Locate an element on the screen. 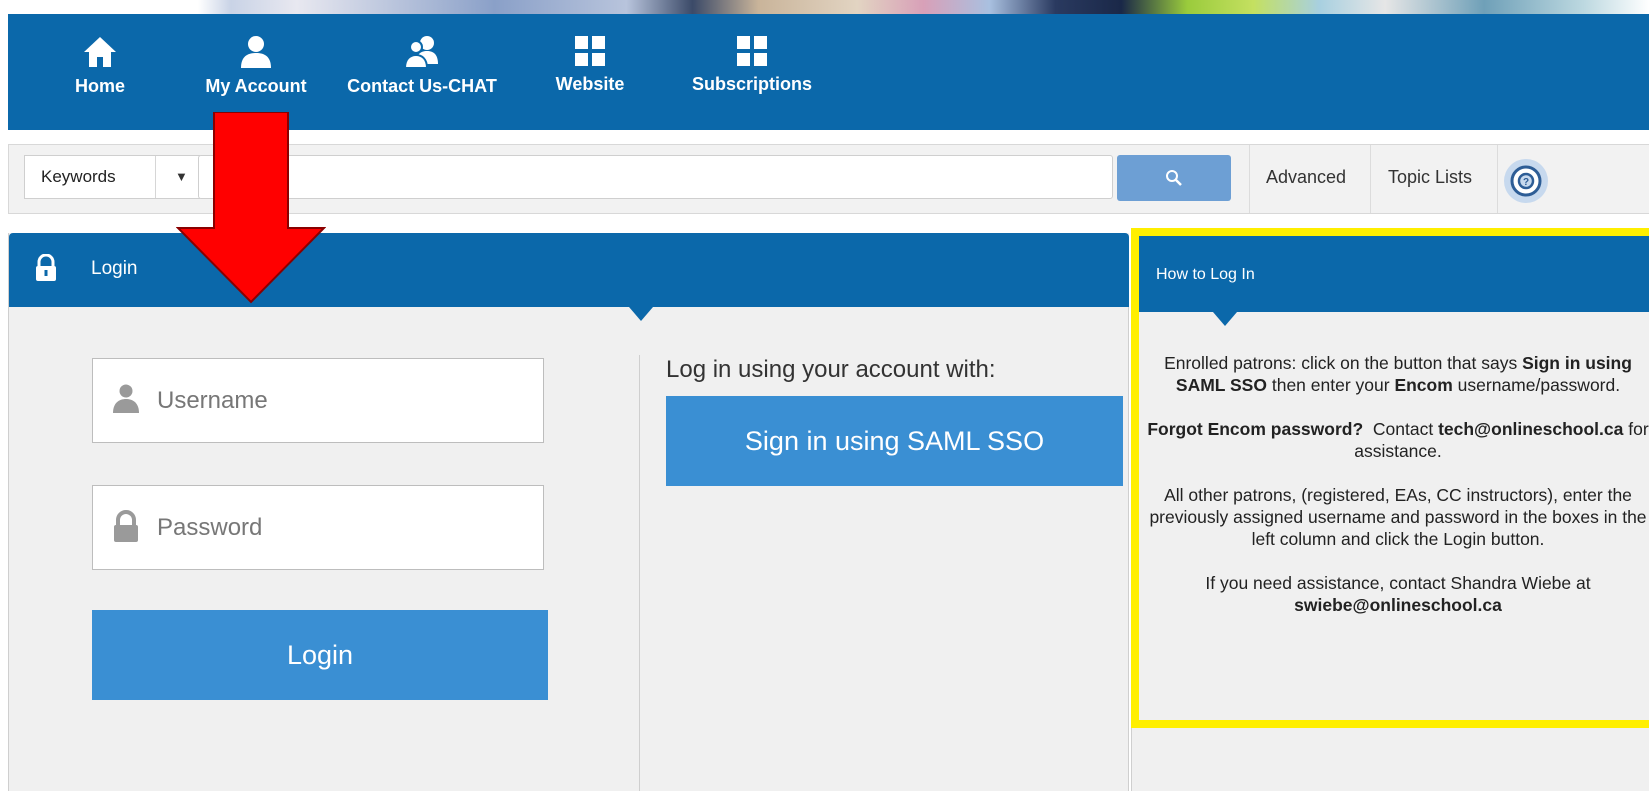  panel-border is located at coordinates (1128, 549).